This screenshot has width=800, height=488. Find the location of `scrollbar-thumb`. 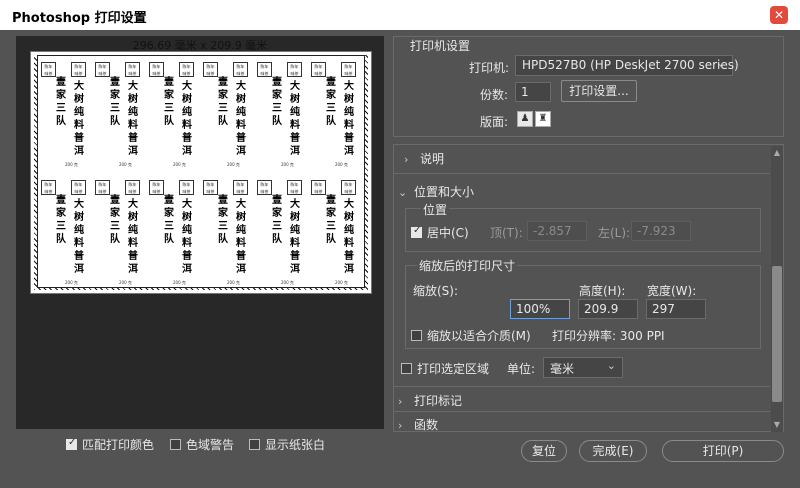

scrollbar-thumb is located at coordinates (777, 334).